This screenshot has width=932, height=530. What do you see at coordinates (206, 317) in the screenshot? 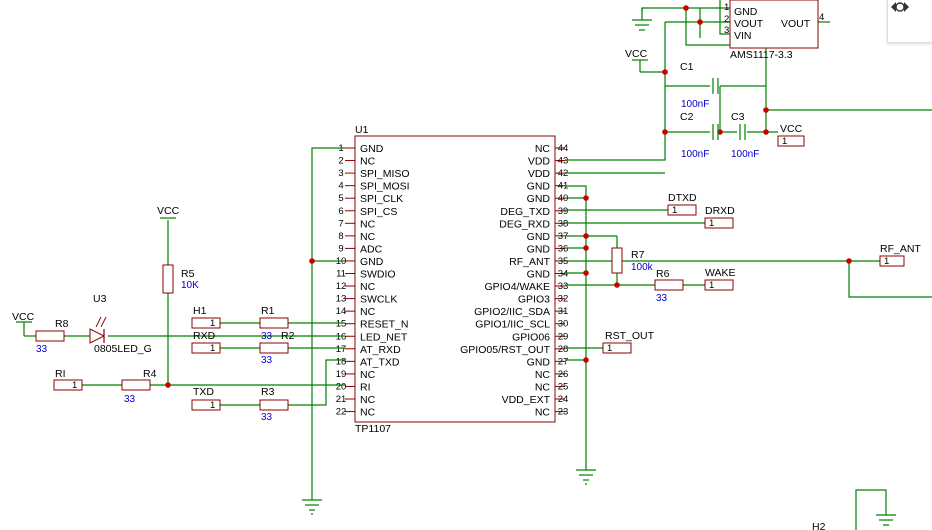
I see `header-h1: 1 H1` at bounding box center [206, 317].